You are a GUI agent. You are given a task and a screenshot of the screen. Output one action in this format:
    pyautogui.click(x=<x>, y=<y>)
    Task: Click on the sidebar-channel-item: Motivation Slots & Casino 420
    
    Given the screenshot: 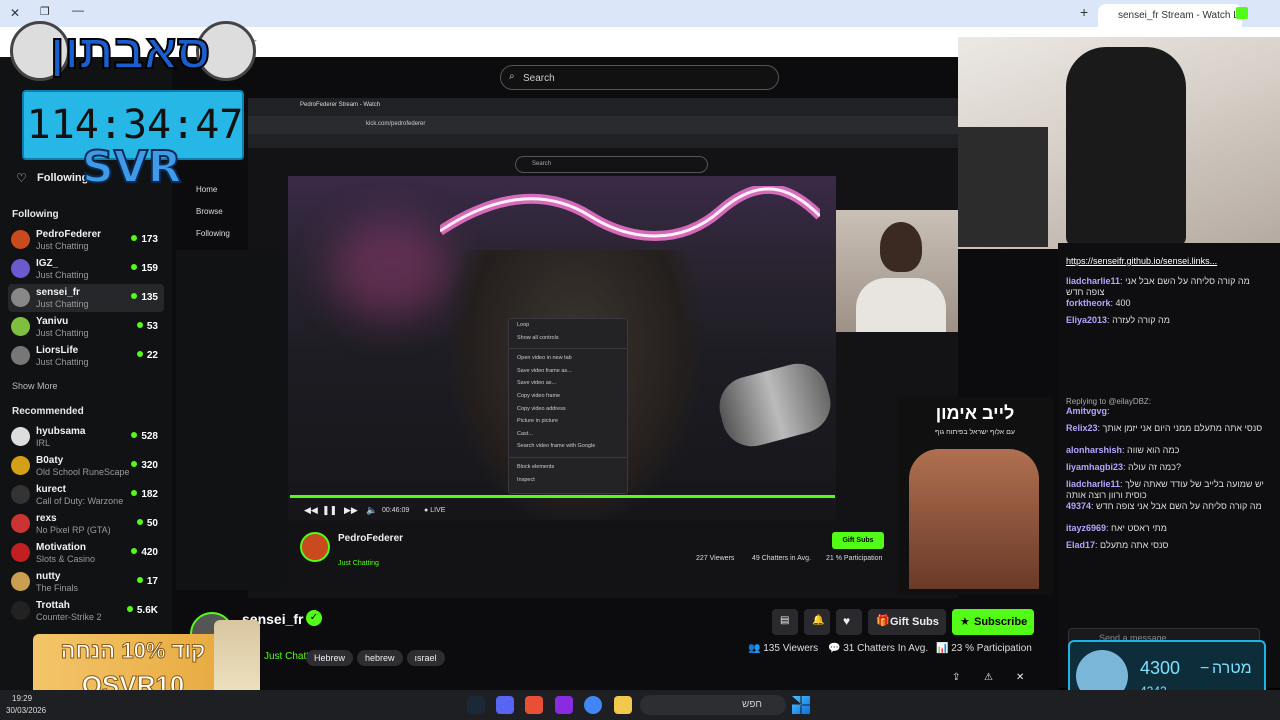 What is the action you would take?
    pyautogui.click(x=86, y=553)
    